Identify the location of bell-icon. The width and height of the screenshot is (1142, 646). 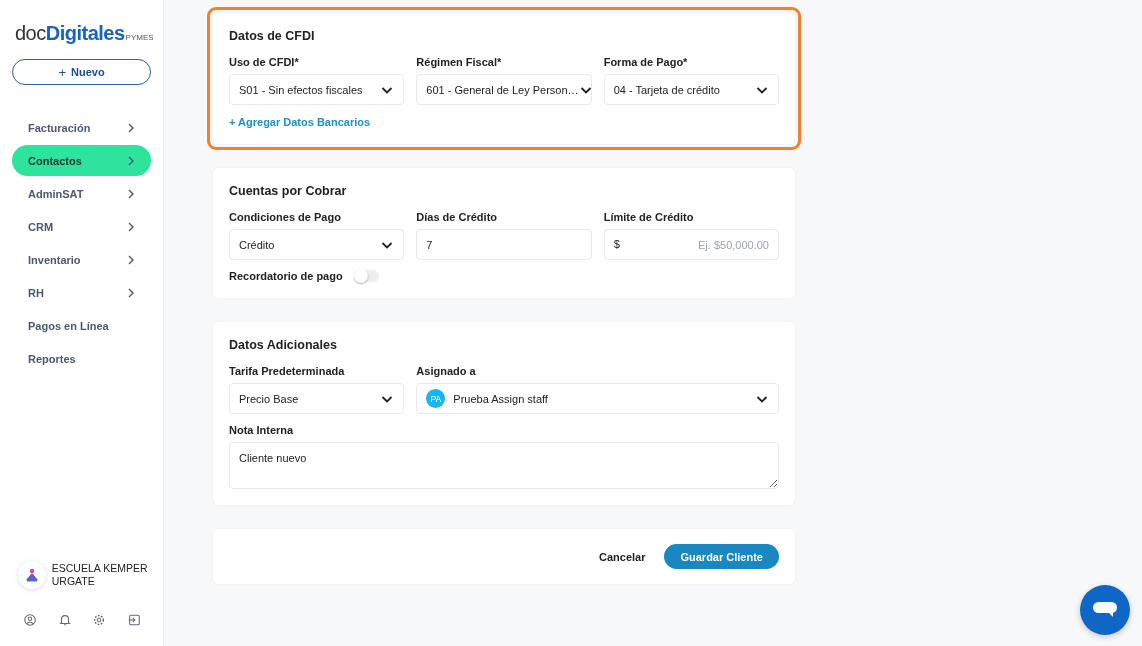
(64, 620).